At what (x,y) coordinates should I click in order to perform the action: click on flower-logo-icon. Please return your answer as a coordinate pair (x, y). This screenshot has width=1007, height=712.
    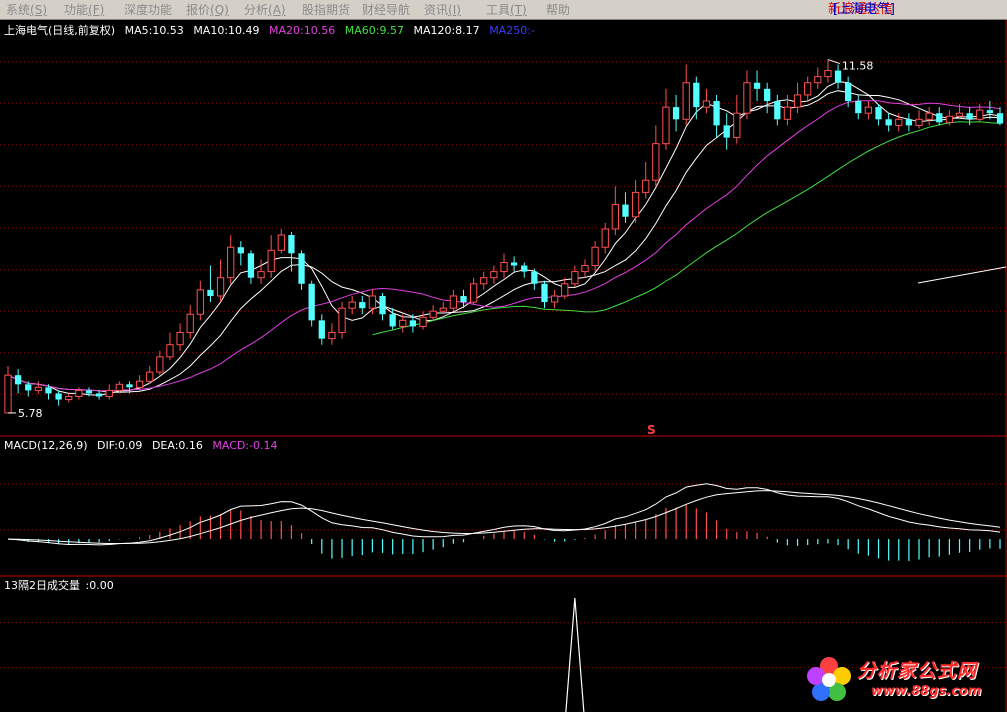
    Looking at the image, I should click on (829, 679).